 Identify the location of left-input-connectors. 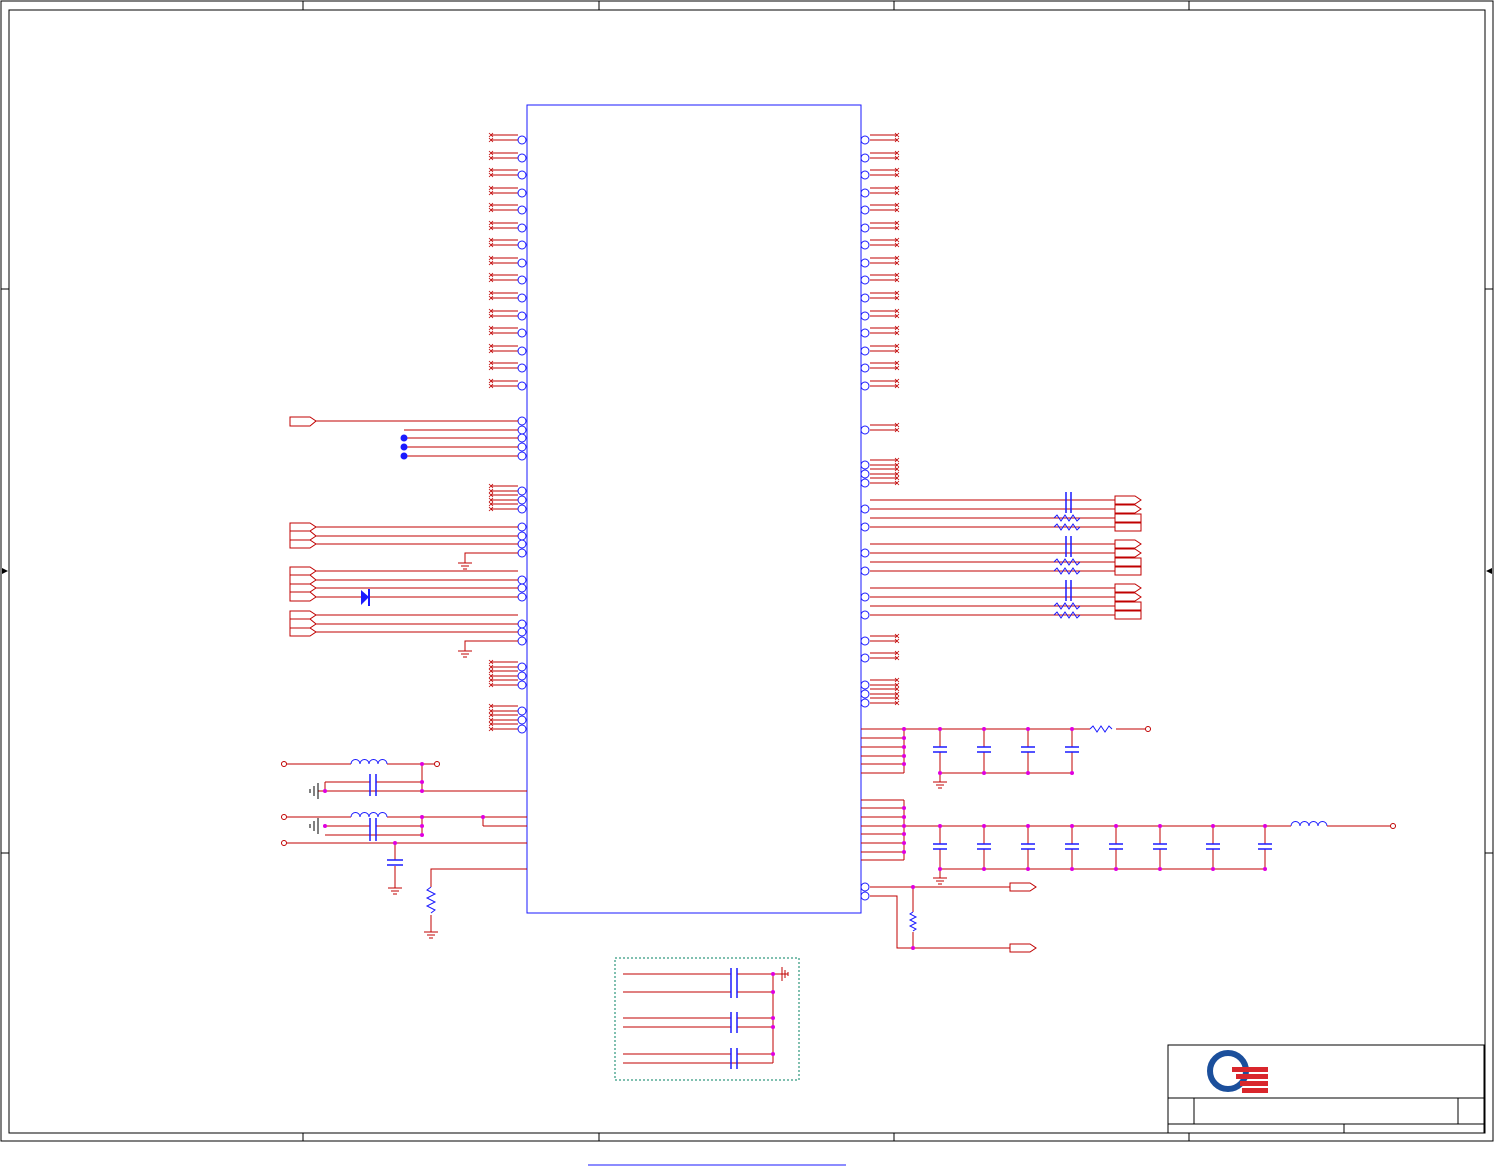
(403, 586).